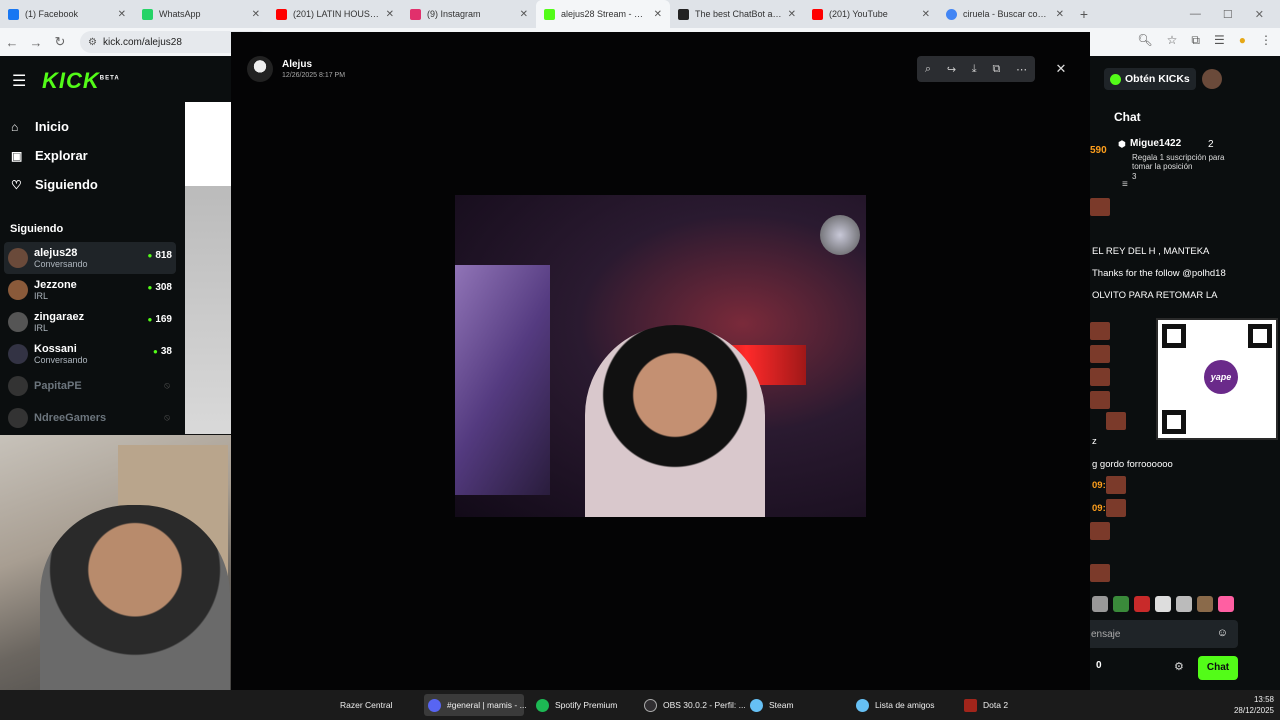 This screenshot has width=1280, height=720. Describe the element at coordinates (17, 155) in the screenshot. I see `browse-icon: ▣` at that location.